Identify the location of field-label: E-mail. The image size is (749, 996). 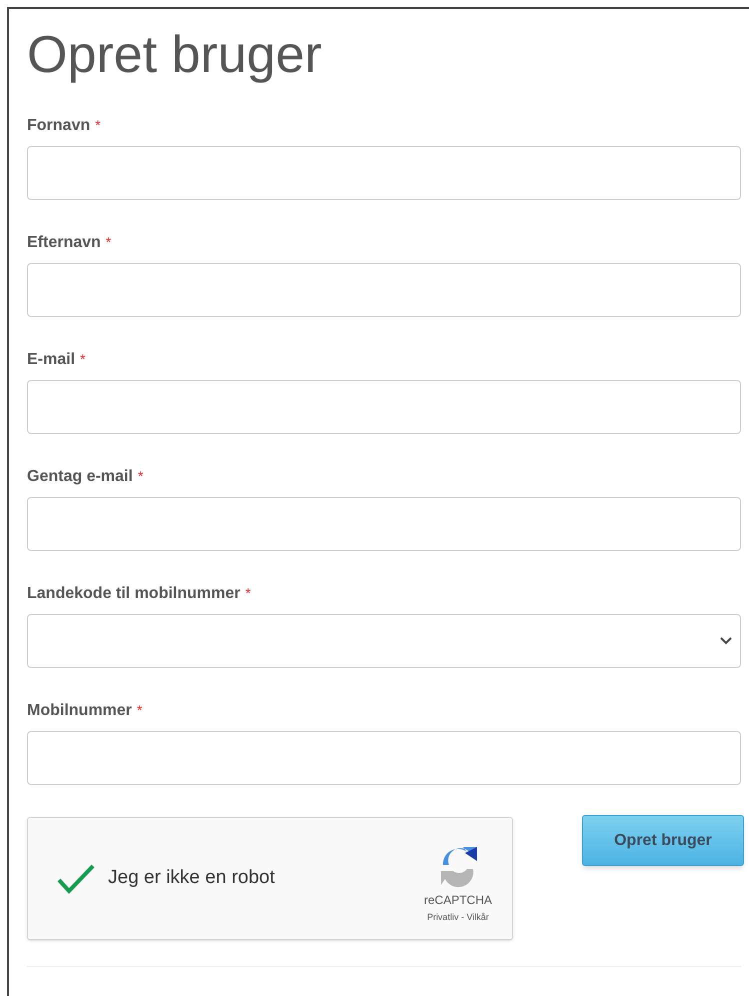
(51, 360).